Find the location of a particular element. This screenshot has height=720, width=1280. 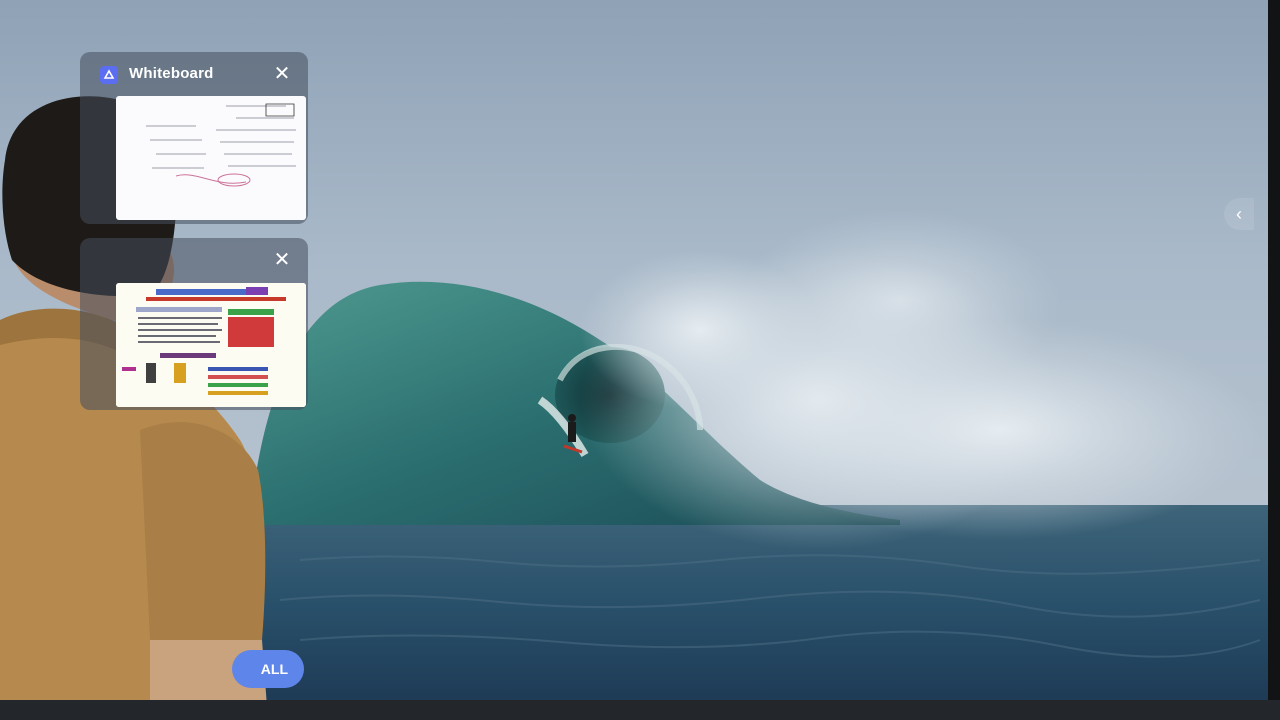

task-card-header: ✕ is located at coordinates (194, 260).